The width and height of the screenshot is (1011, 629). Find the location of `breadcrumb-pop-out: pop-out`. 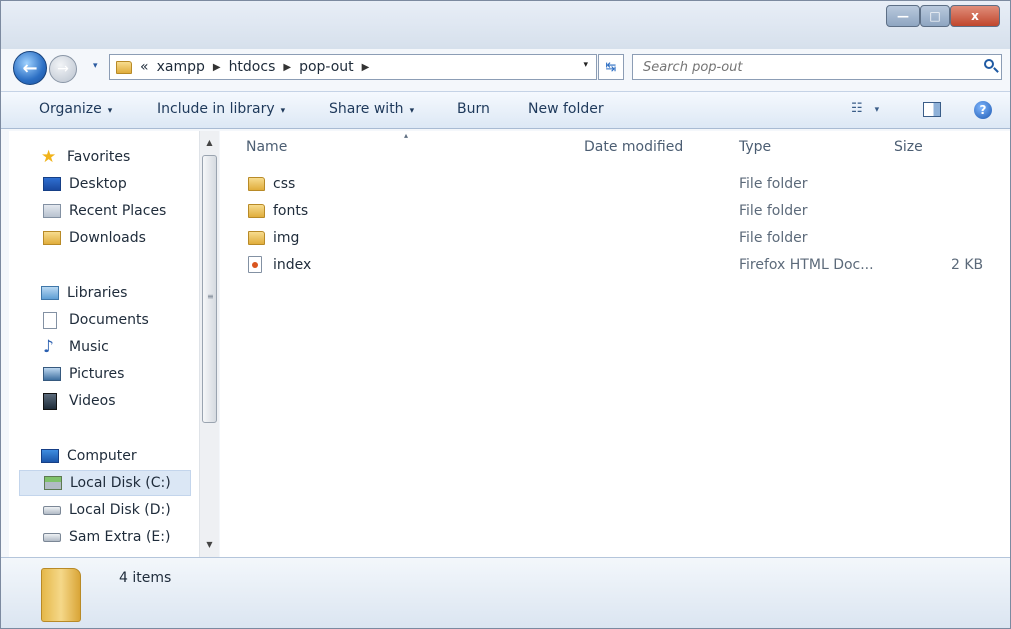

breadcrumb-pop-out: pop-out is located at coordinates (326, 67).